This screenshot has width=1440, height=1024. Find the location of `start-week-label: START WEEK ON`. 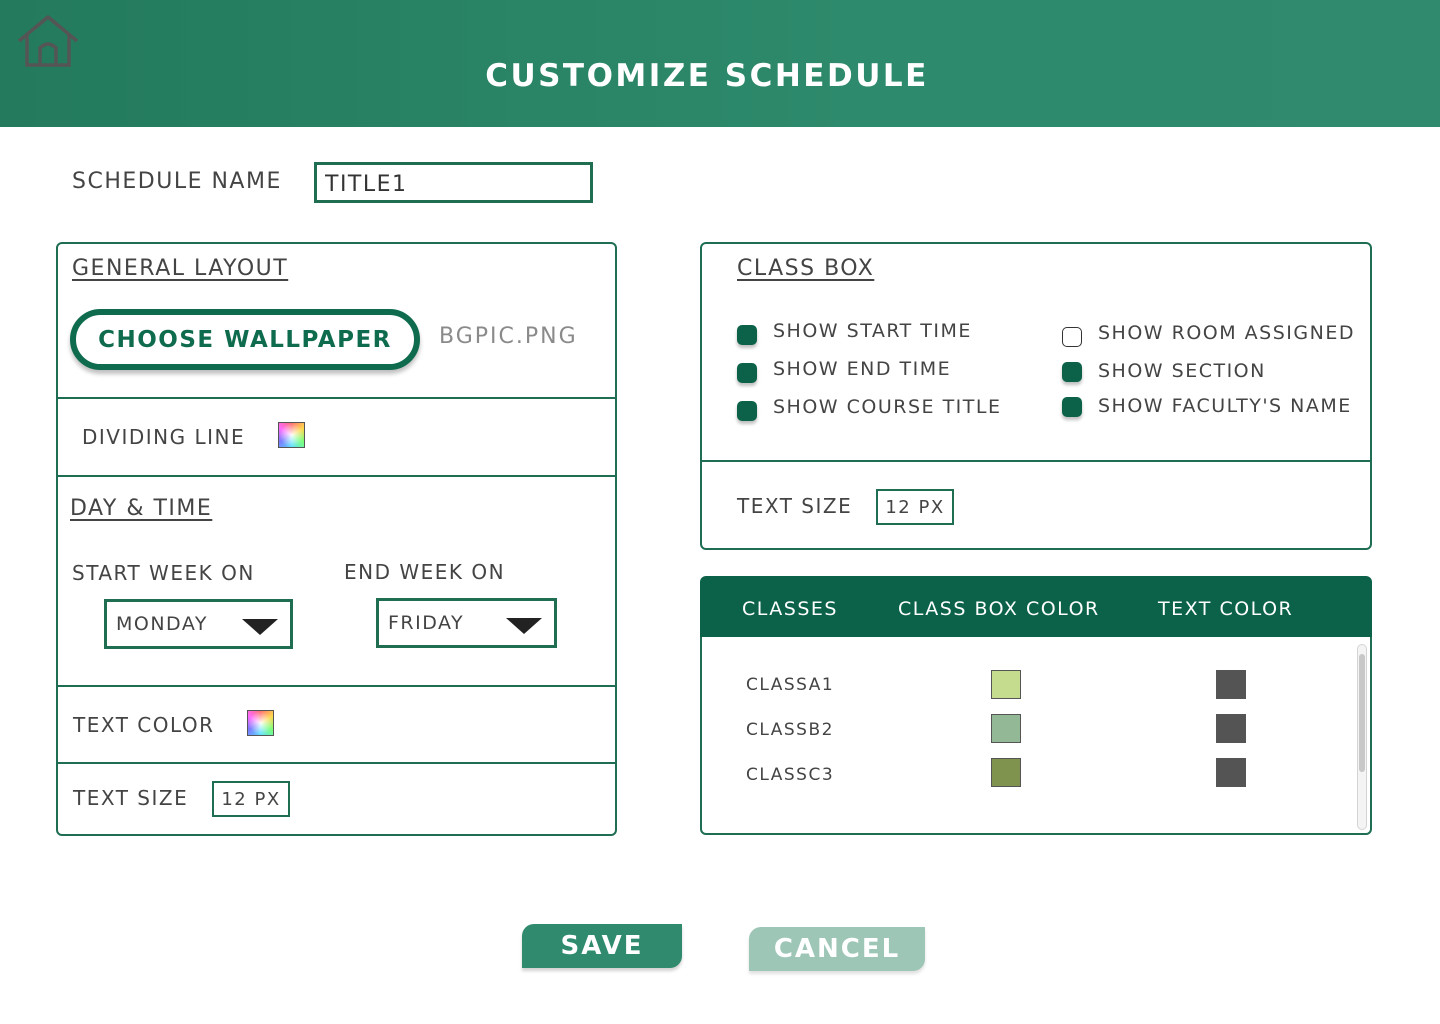

start-week-label: START WEEK ON is located at coordinates (163, 573).